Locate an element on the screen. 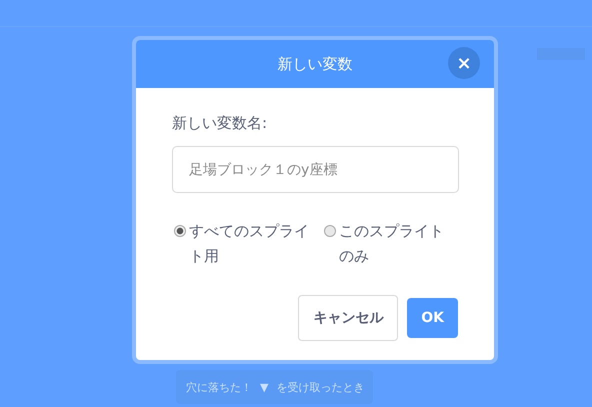 The height and width of the screenshot is (407, 592). block-text: を受け取ったとき is located at coordinates (320, 387).